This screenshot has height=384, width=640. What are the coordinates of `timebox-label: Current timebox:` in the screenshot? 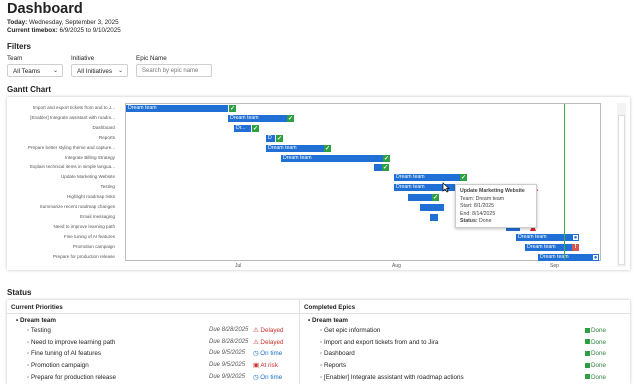 It's located at (32, 30).